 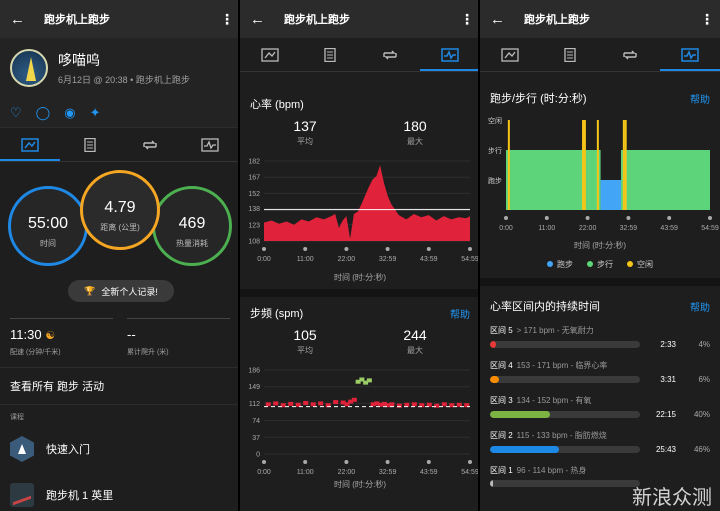 What do you see at coordinates (460, 313) in the screenshot?
I see `cadence-help-link: 帮助` at bounding box center [460, 313].